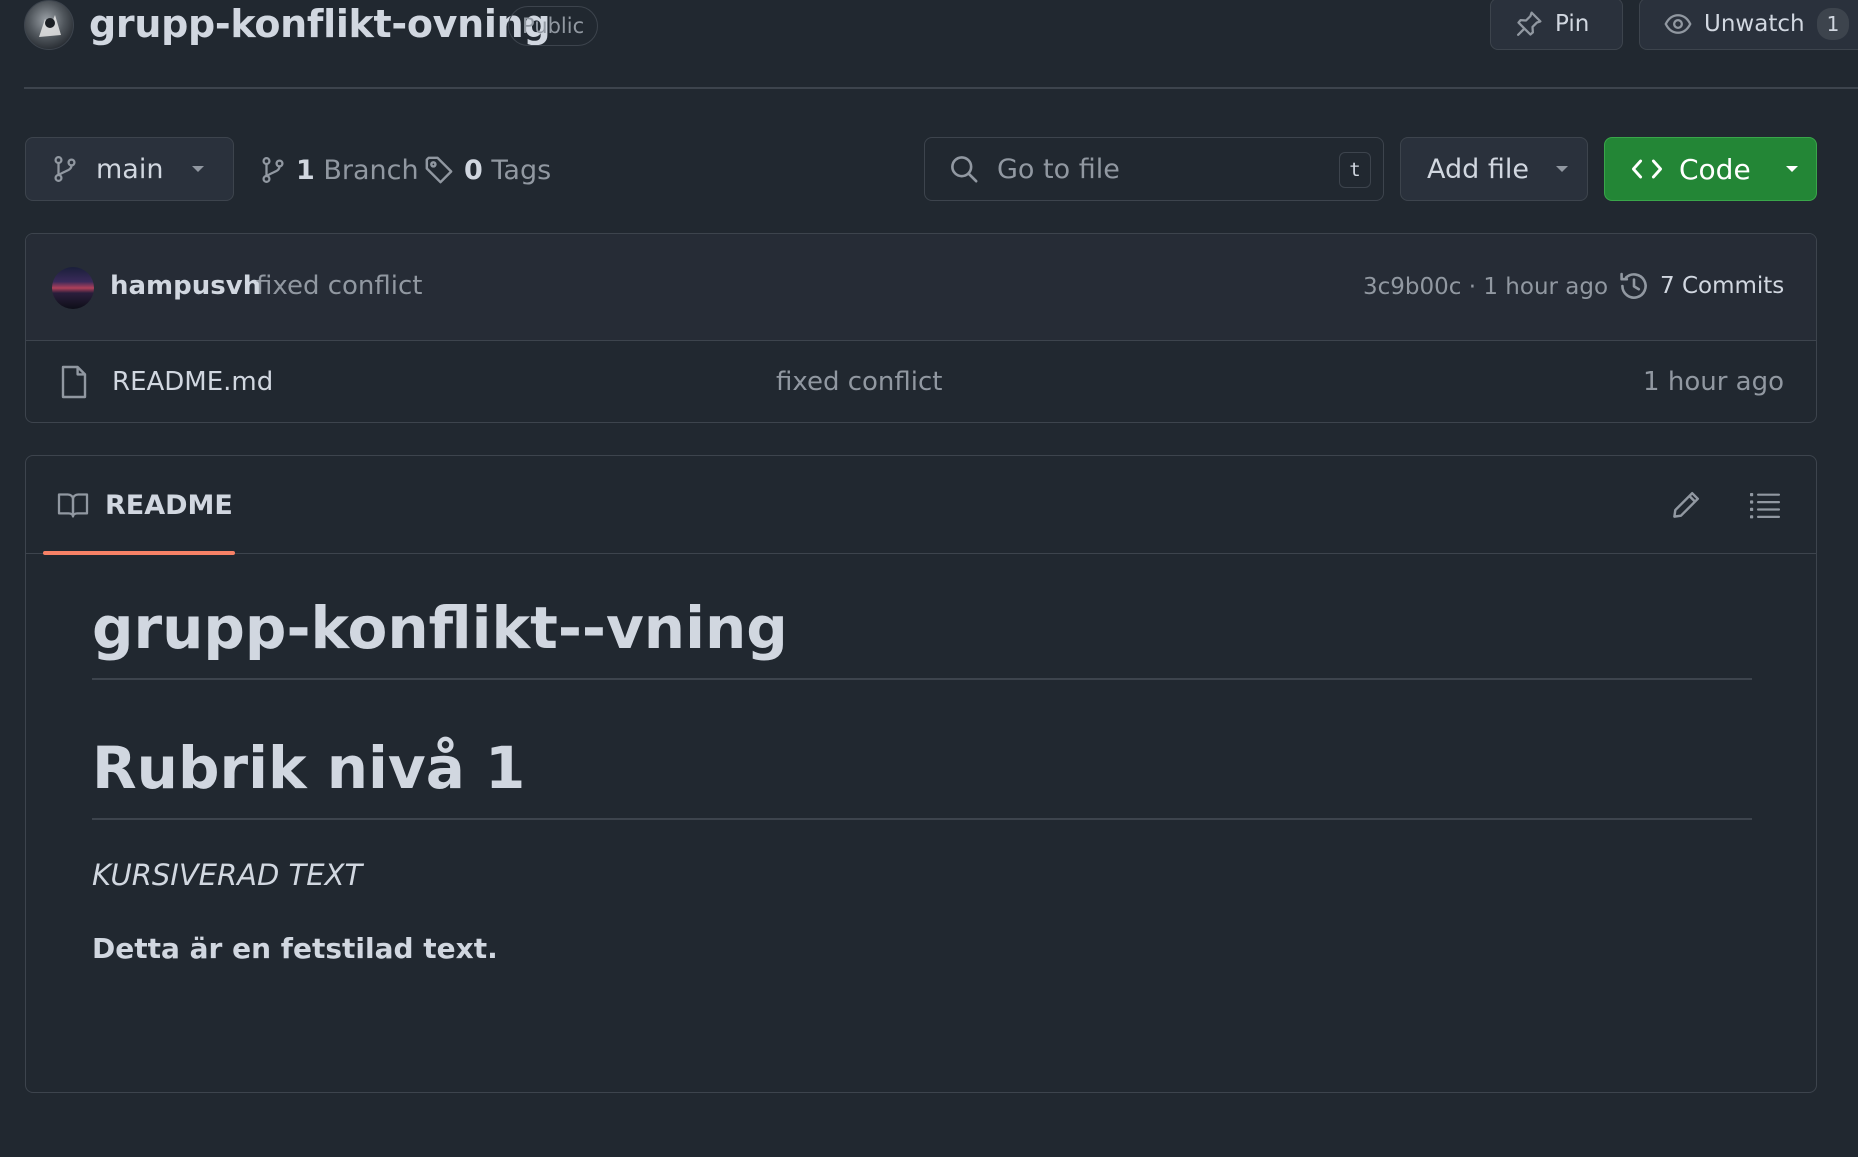 This screenshot has height=1157, width=1858. Describe the element at coordinates (859, 382) in the screenshot. I see `file-commit-message: fixed conflict` at that location.